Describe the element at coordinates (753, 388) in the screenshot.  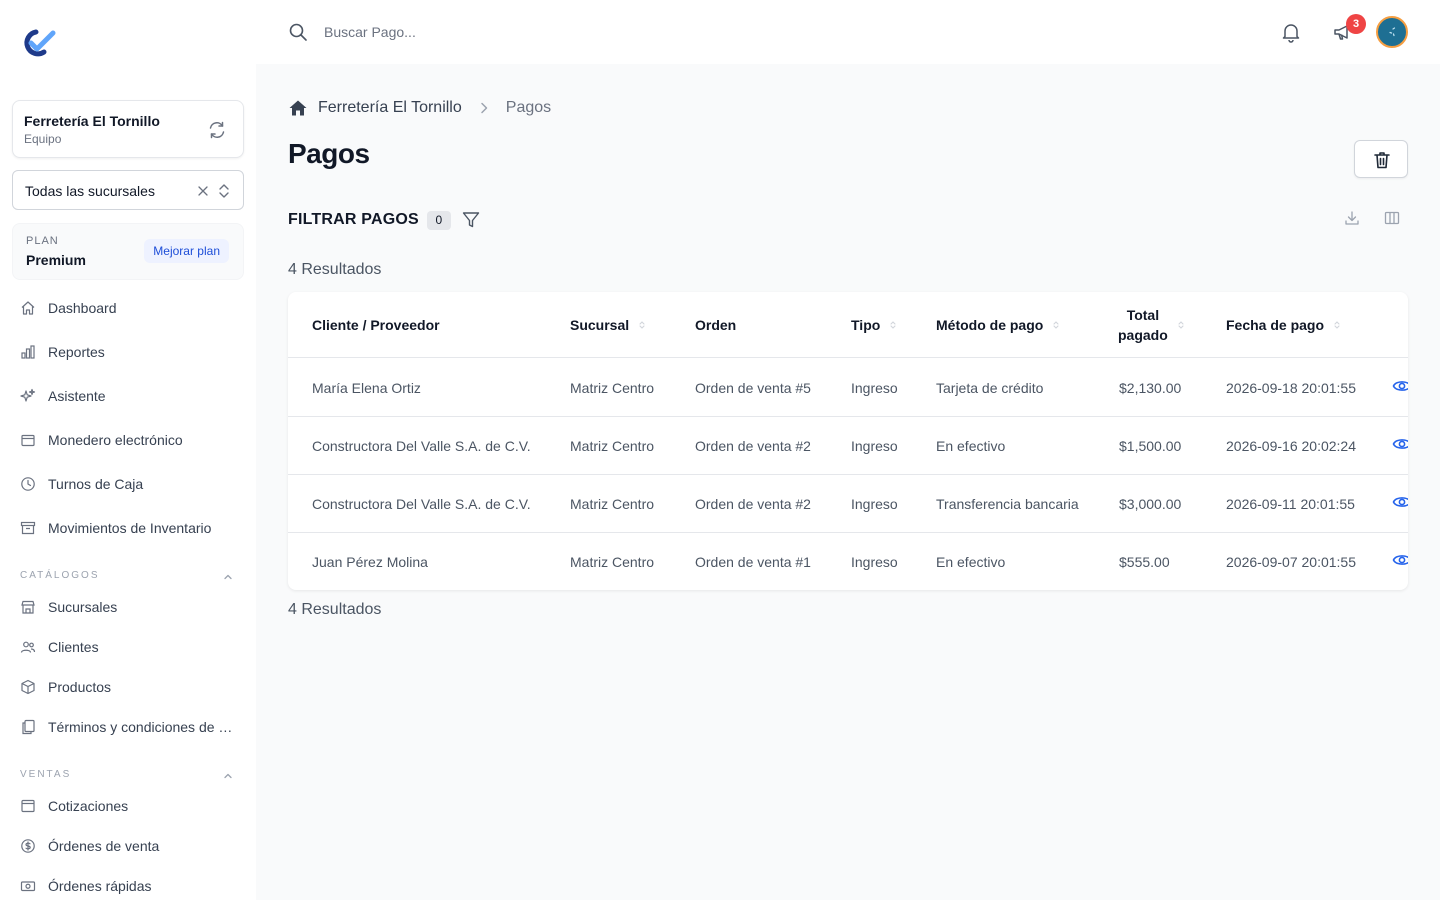
I see `cell-orden: Orden de venta #5` at that location.